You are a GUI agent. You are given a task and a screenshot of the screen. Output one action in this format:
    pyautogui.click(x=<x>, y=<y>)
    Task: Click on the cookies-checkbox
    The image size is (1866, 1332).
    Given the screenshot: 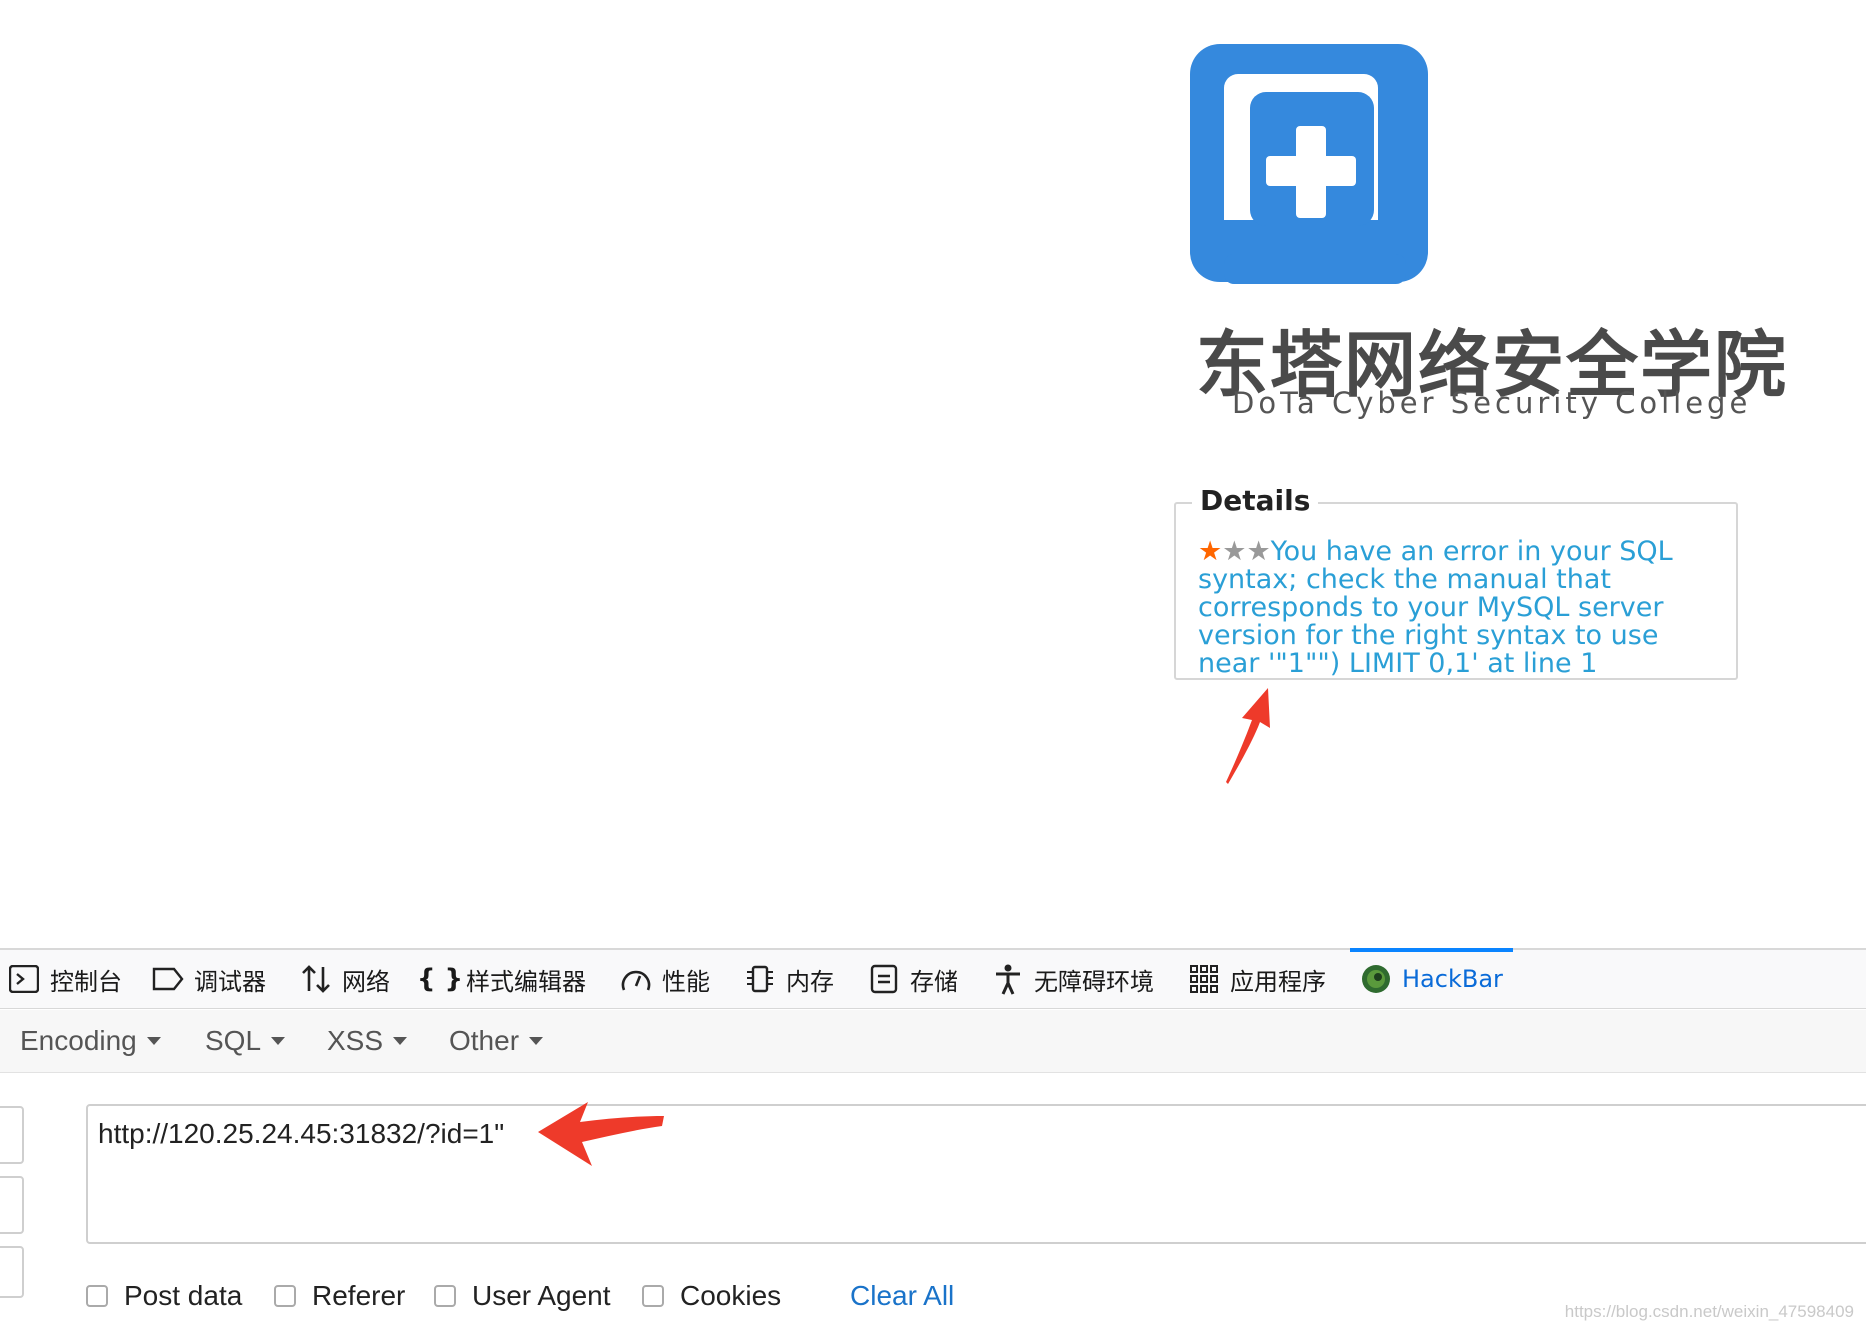 What is the action you would take?
    pyautogui.click(x=653, y=1296)
    